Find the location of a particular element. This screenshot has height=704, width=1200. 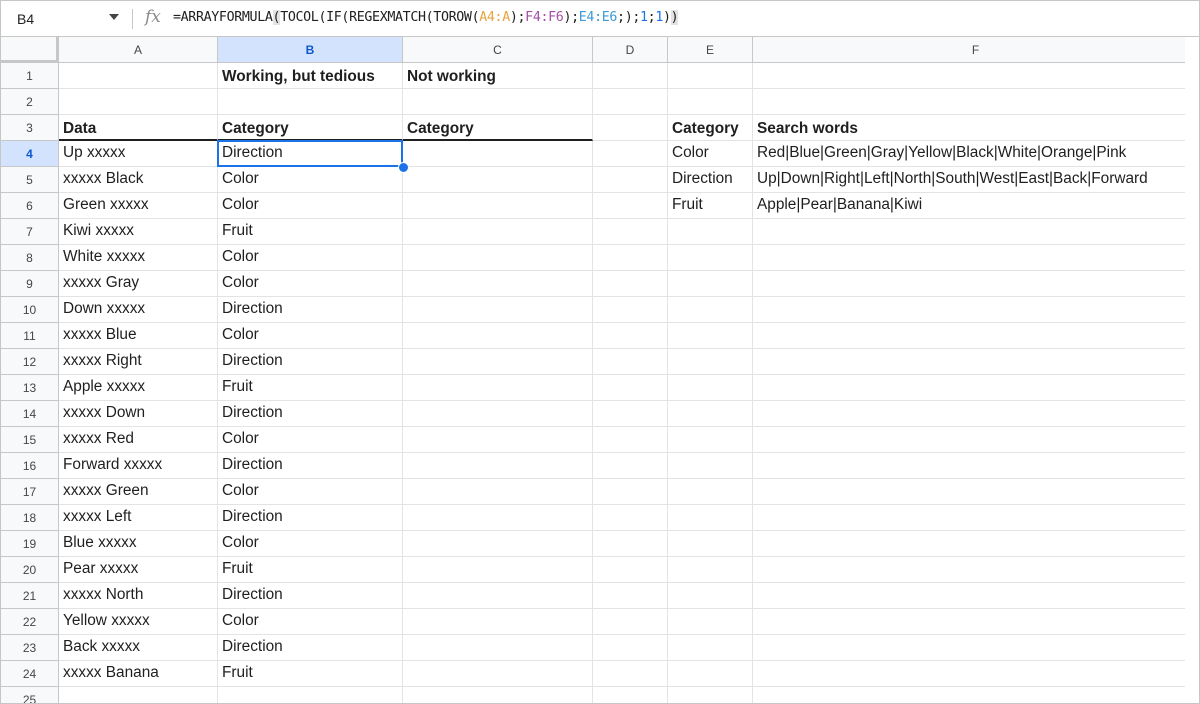

cell-d18 is located at coordinates (630, 518).